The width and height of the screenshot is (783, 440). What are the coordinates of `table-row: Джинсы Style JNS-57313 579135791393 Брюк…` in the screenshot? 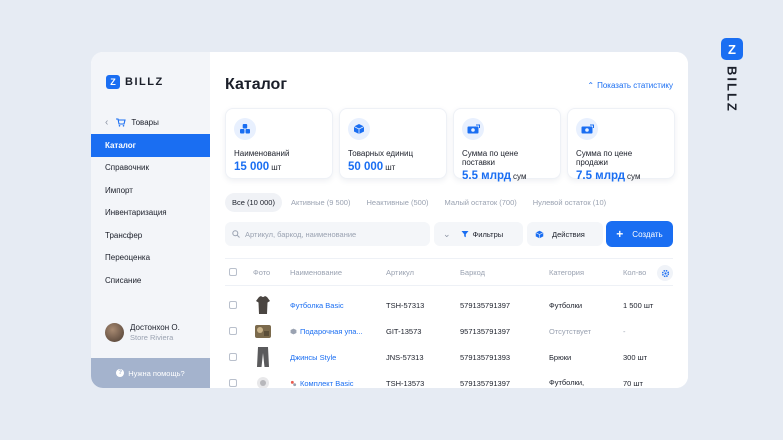 It's located at (449, 357).